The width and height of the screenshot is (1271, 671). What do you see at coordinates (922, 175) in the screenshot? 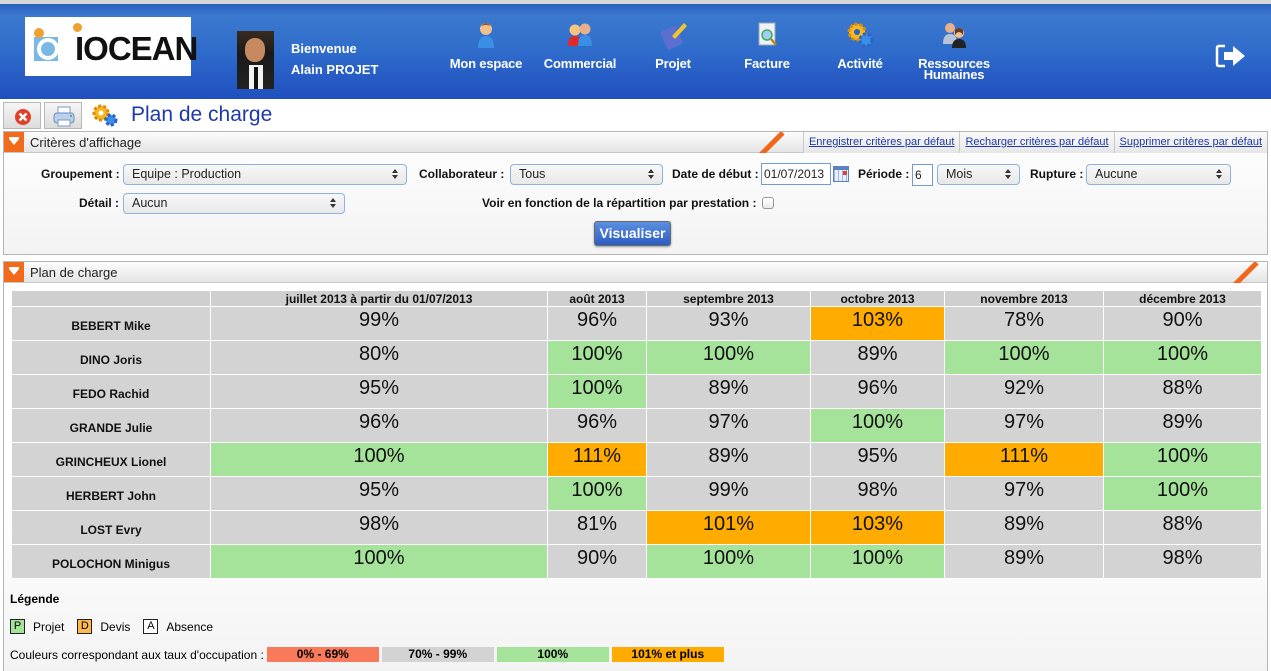
I see `periode-input: 6` at bounding box center [922, 175].